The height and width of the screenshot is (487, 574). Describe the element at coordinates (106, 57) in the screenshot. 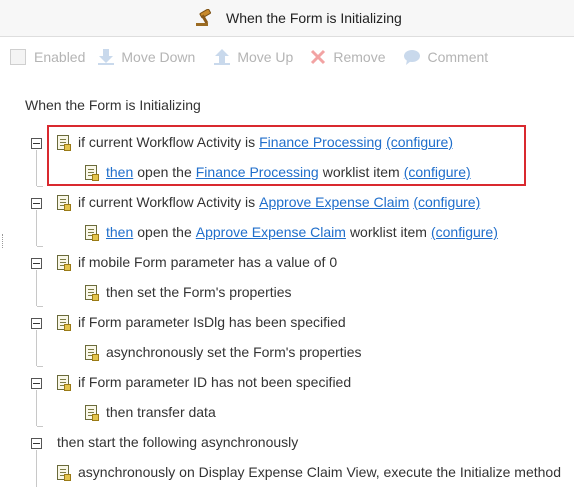

I see `move-down-icon` at that location.